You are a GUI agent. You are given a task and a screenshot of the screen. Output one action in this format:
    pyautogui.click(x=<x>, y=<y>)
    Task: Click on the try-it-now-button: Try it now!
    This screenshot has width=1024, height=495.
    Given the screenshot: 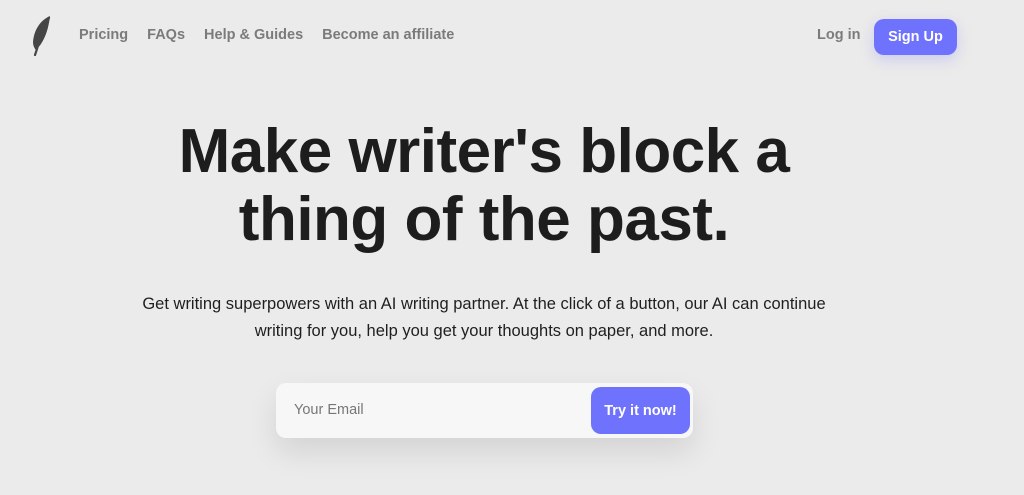 What is the action you would take?
    pyautogui.click(x=640, y=410)
    